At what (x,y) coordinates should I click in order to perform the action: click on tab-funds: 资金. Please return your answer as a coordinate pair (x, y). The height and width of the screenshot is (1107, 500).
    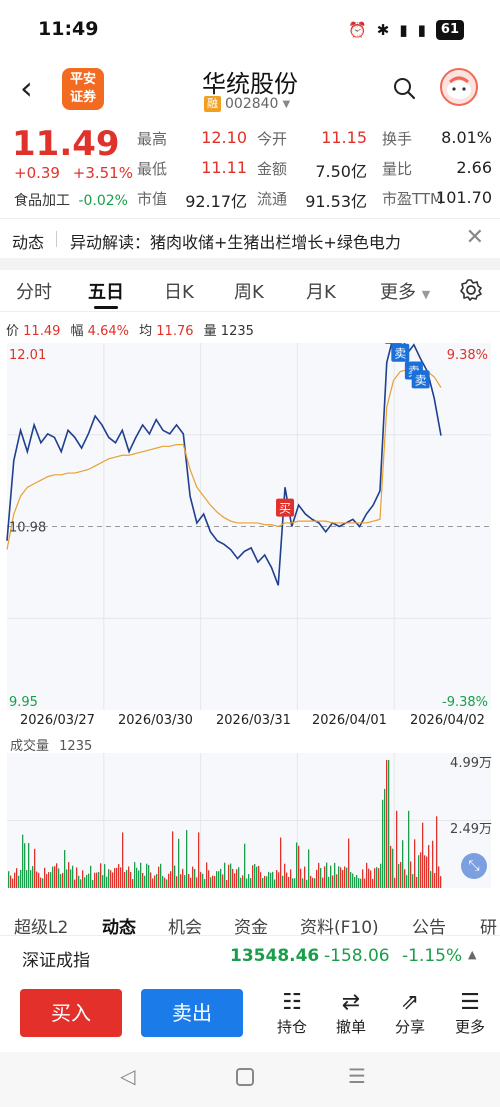
    Looking at the image, I should click on (251, 924).